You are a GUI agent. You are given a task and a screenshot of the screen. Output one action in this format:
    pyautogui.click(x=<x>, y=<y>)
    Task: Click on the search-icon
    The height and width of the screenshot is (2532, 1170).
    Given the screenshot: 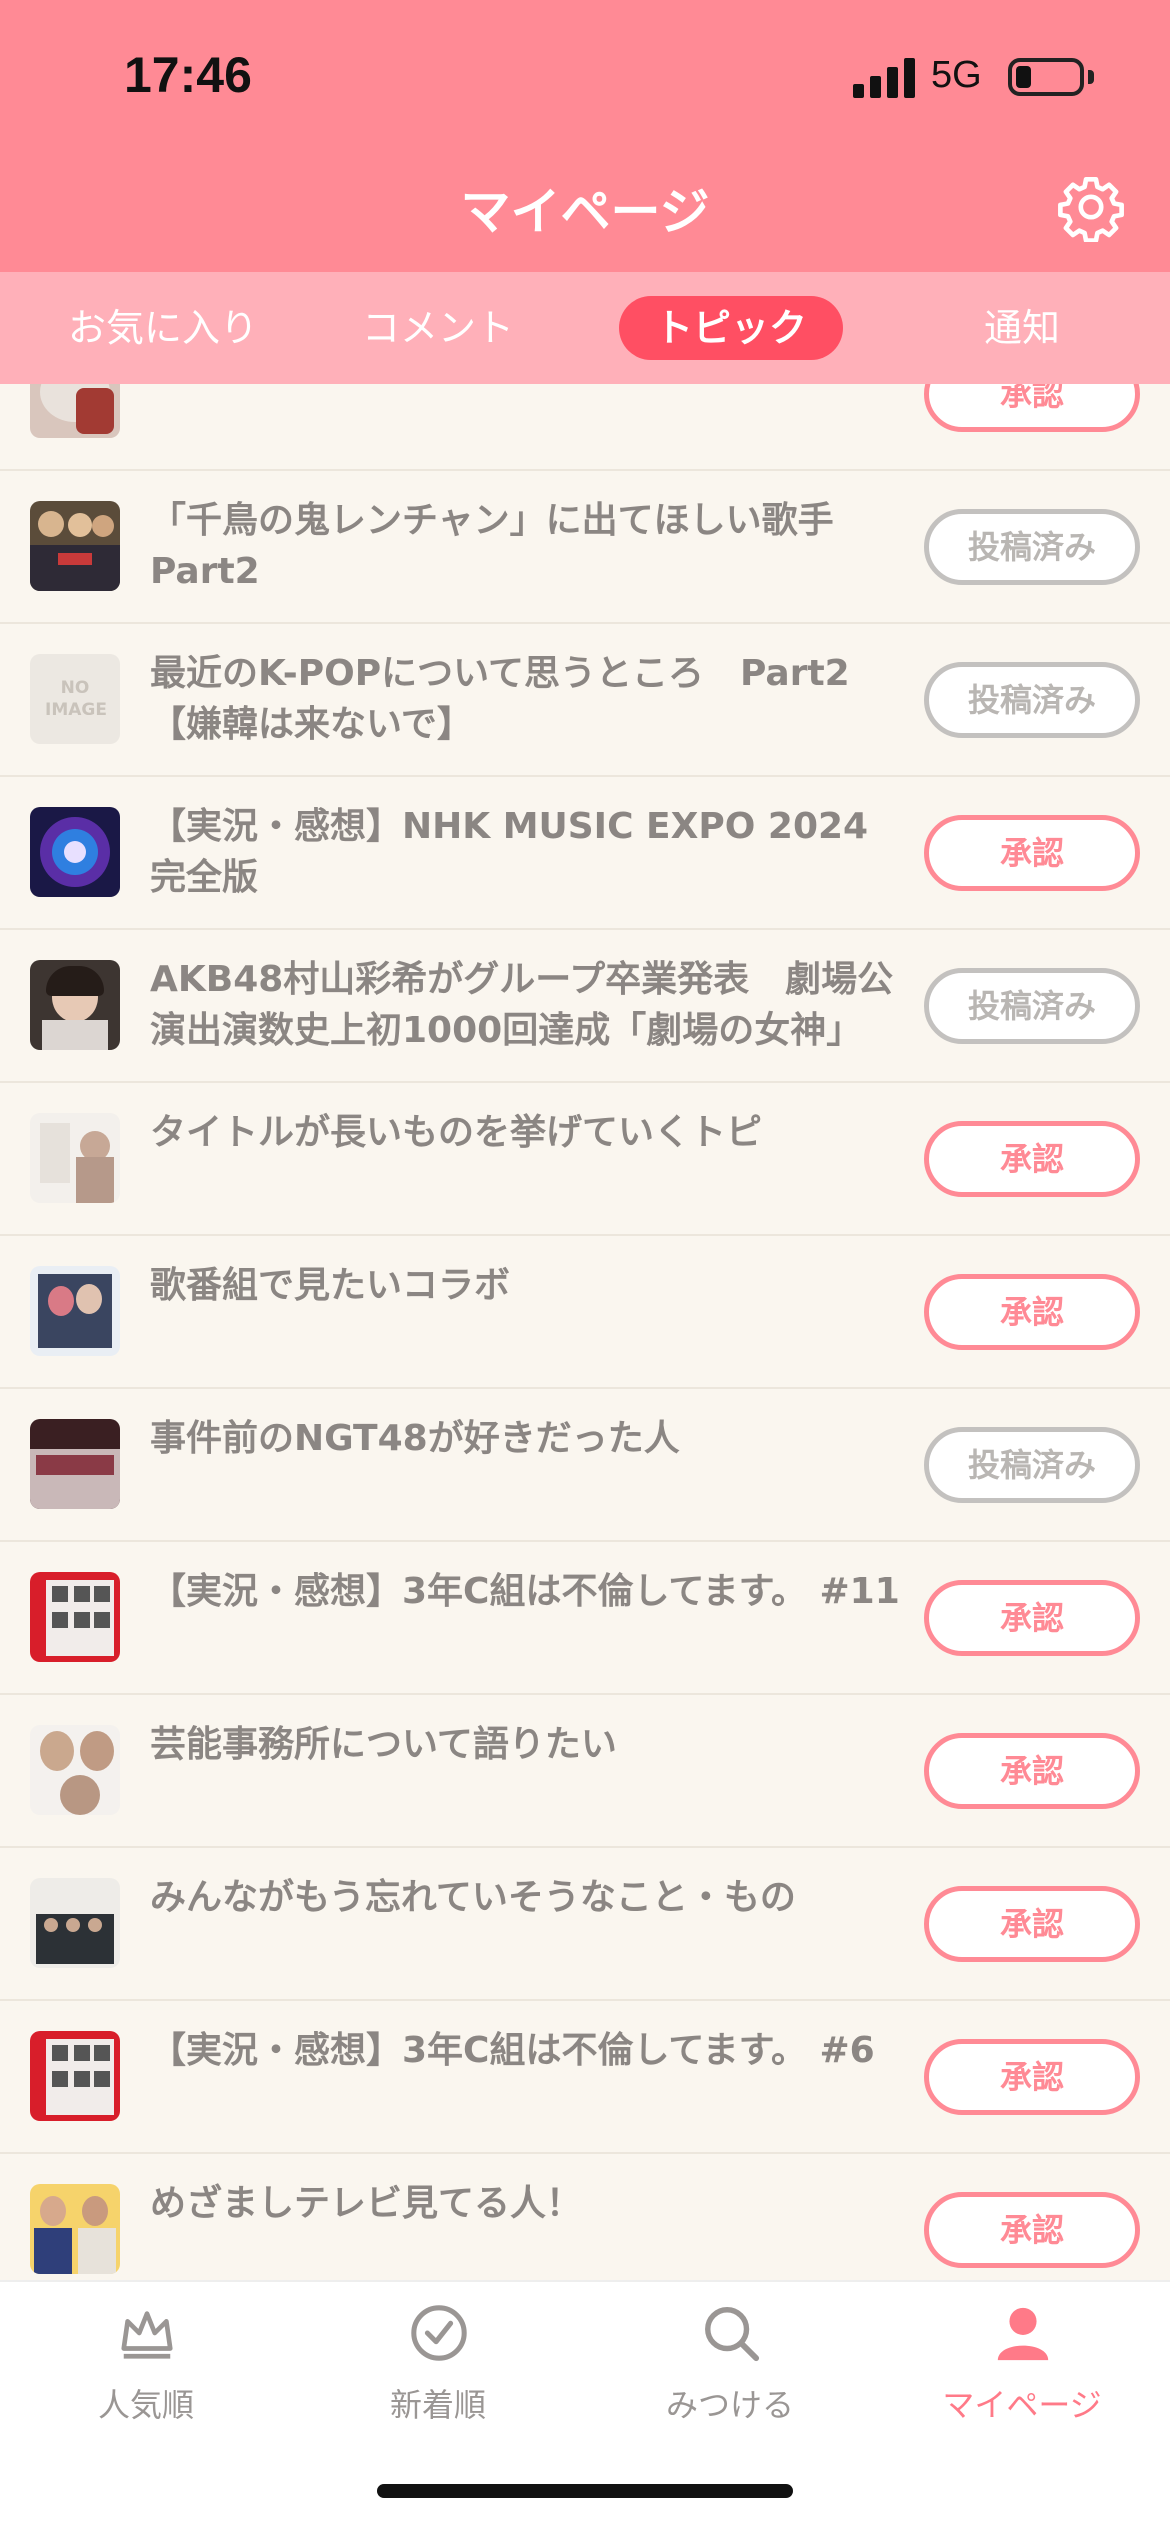 What is the action you would take?
    pyautogui.click(x=732, y=2334)
    